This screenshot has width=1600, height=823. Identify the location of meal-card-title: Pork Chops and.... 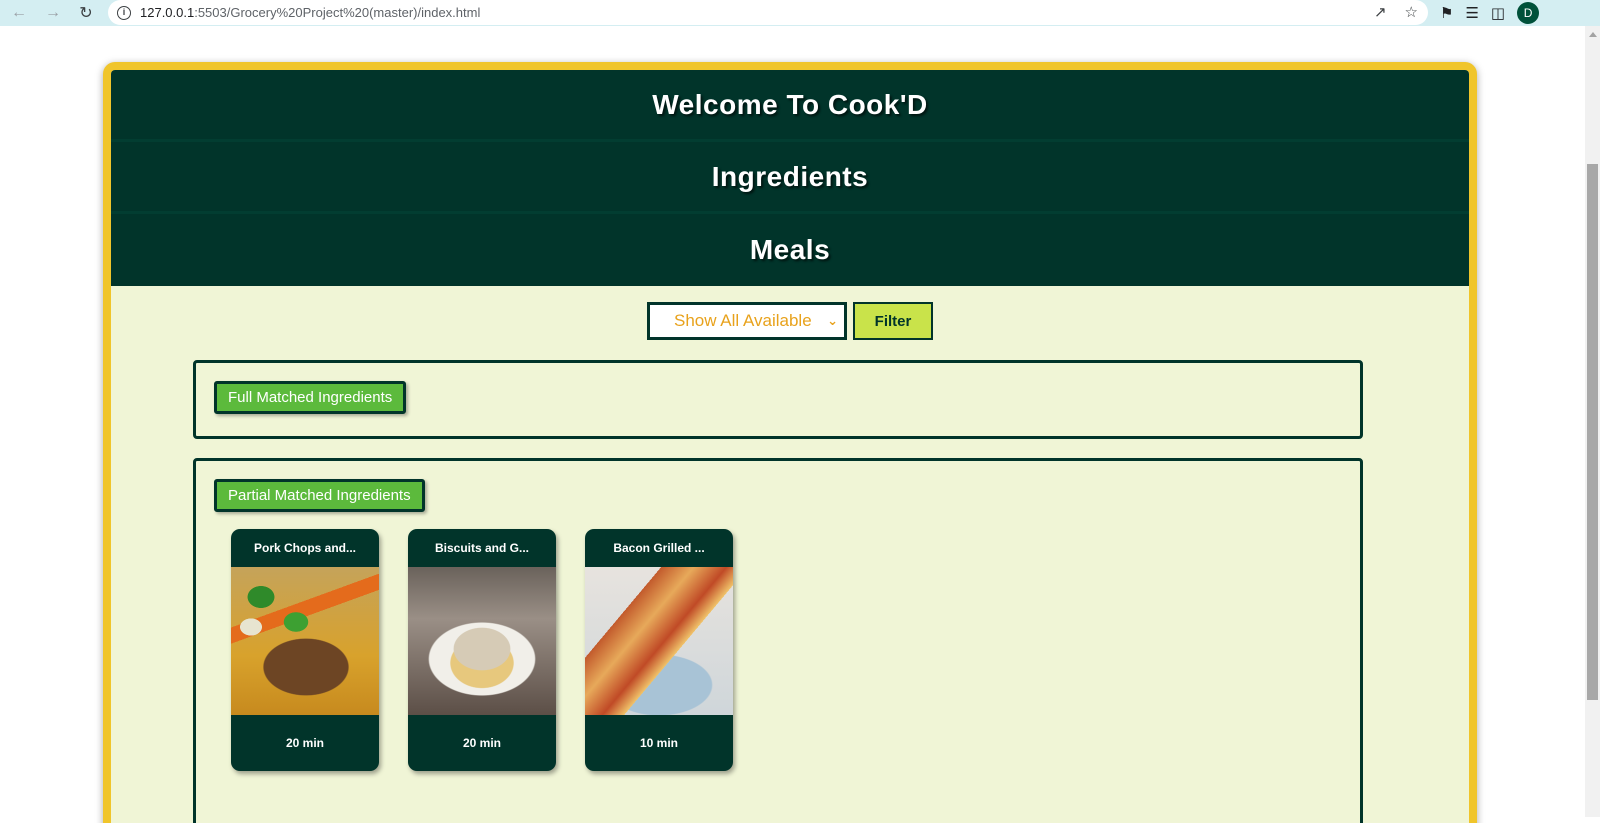
(304, 548).